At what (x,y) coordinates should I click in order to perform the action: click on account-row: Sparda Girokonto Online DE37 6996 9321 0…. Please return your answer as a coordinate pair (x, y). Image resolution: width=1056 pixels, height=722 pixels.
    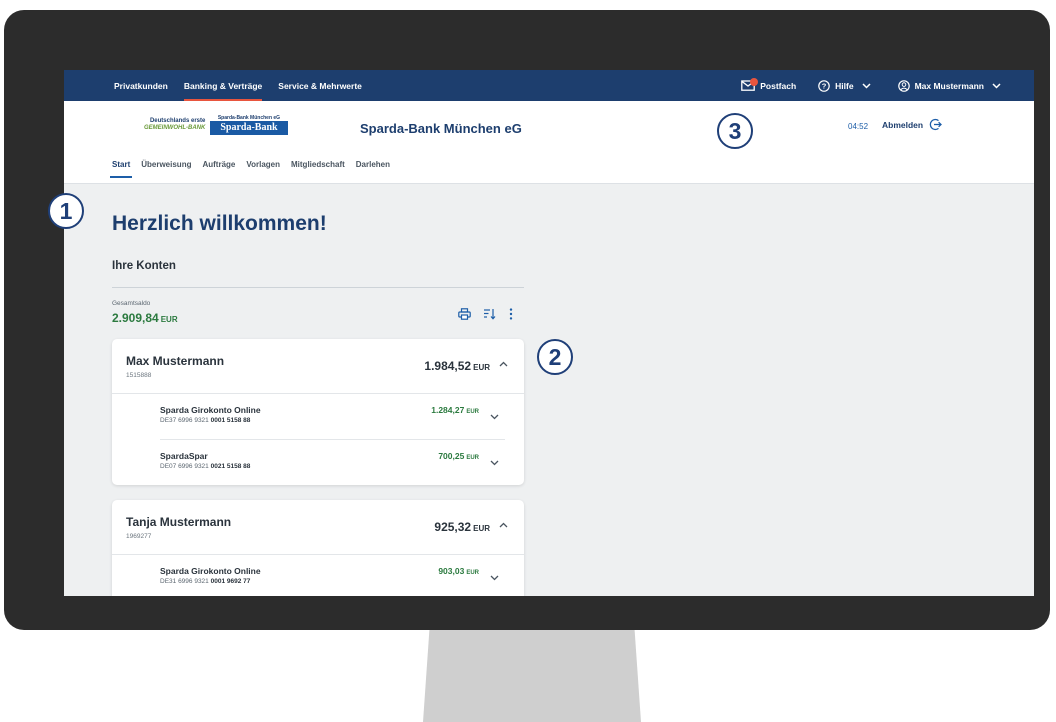
    Looking at the image, I should click on (332, 414).